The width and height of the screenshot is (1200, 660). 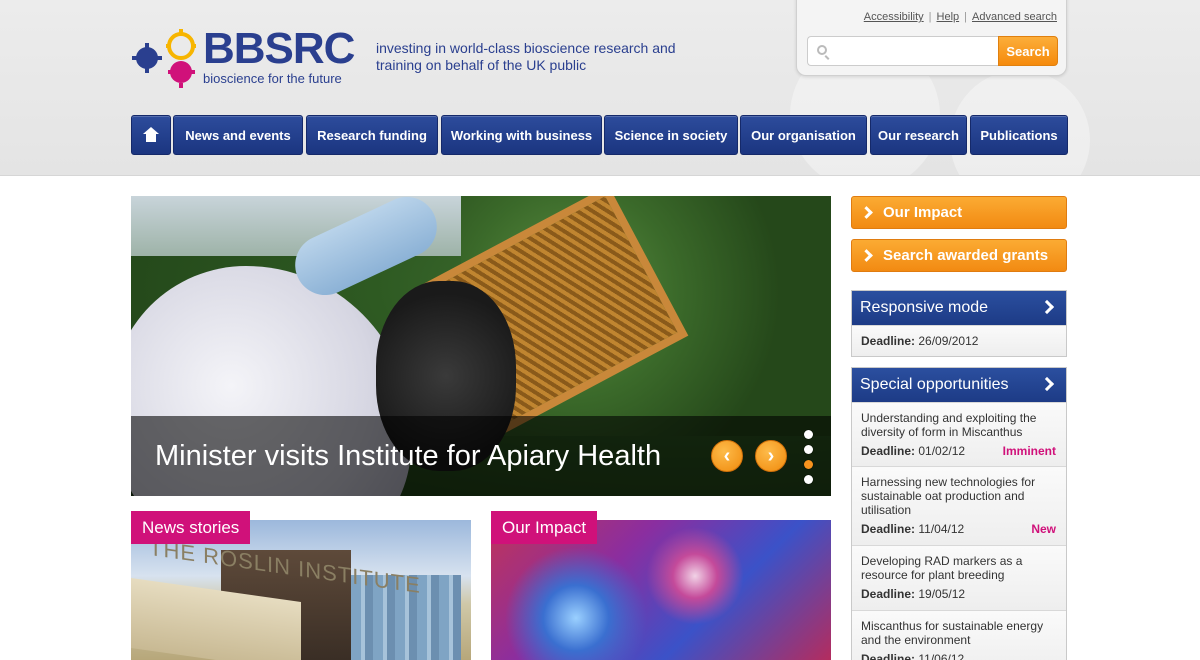 I want to click on home-icon, so click(x=151, y=135).